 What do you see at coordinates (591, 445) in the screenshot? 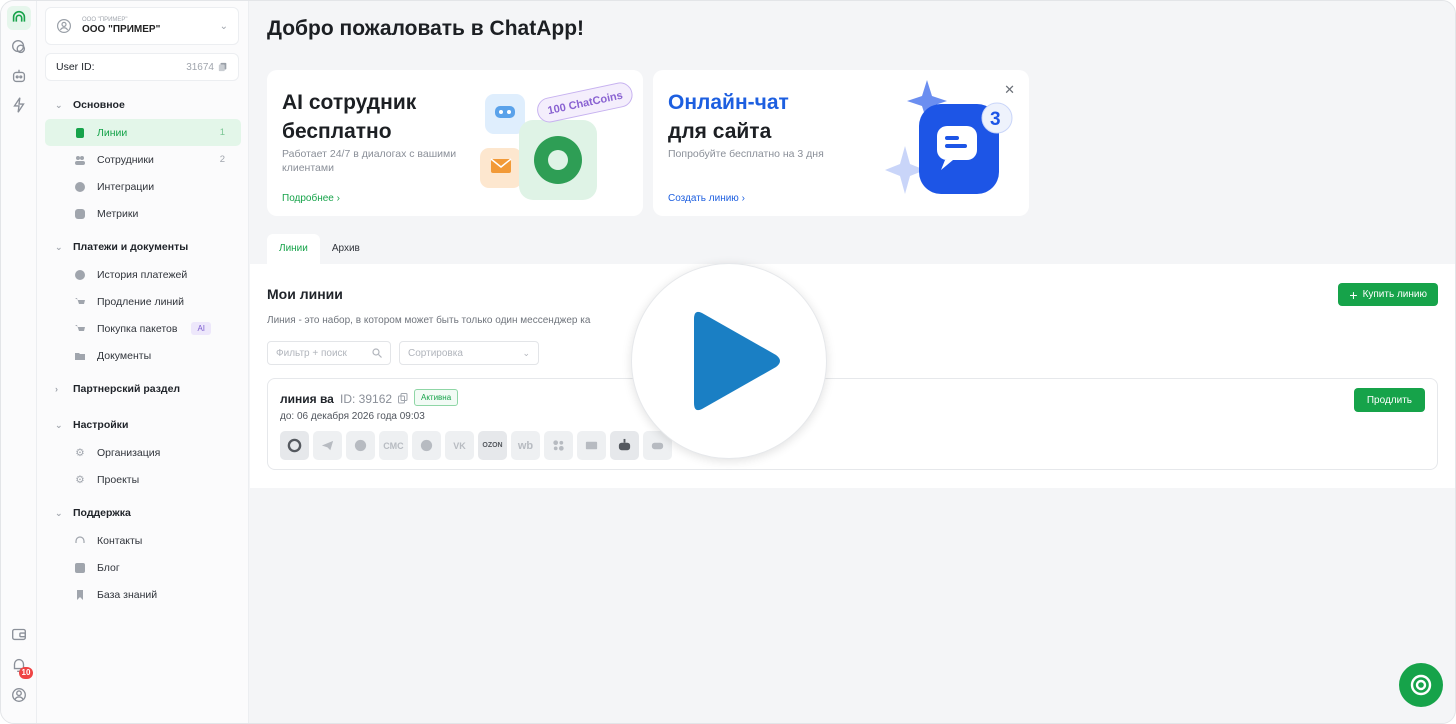
I see `email-icon` at bounding box center [591, 445].